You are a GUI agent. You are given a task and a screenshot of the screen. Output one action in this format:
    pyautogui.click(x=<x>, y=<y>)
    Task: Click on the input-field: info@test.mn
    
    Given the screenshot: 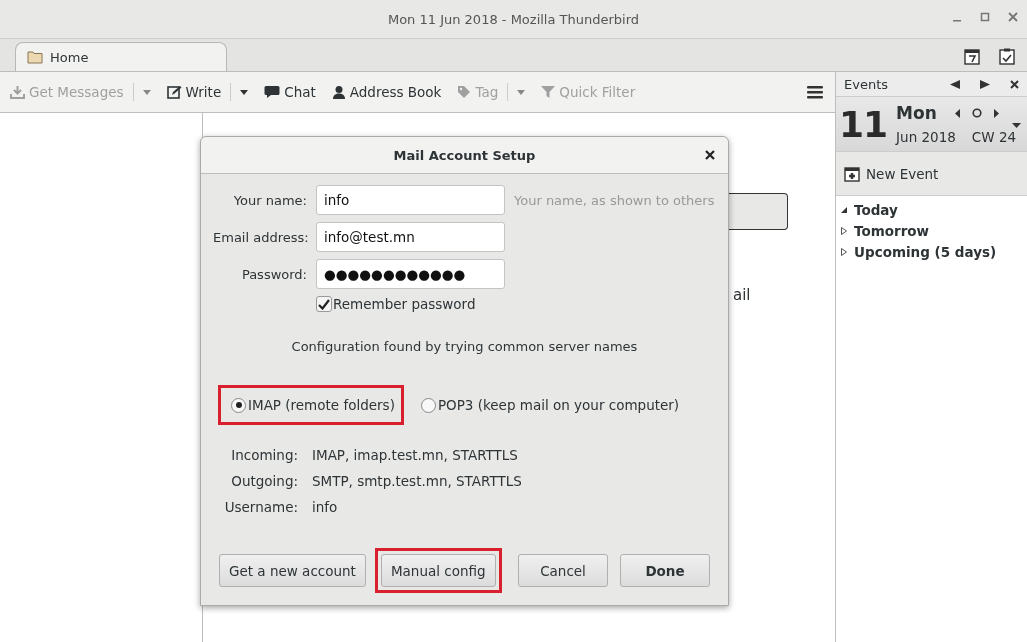 What is the action you would take?
    pyautogui.click(x=410, y=237)
    